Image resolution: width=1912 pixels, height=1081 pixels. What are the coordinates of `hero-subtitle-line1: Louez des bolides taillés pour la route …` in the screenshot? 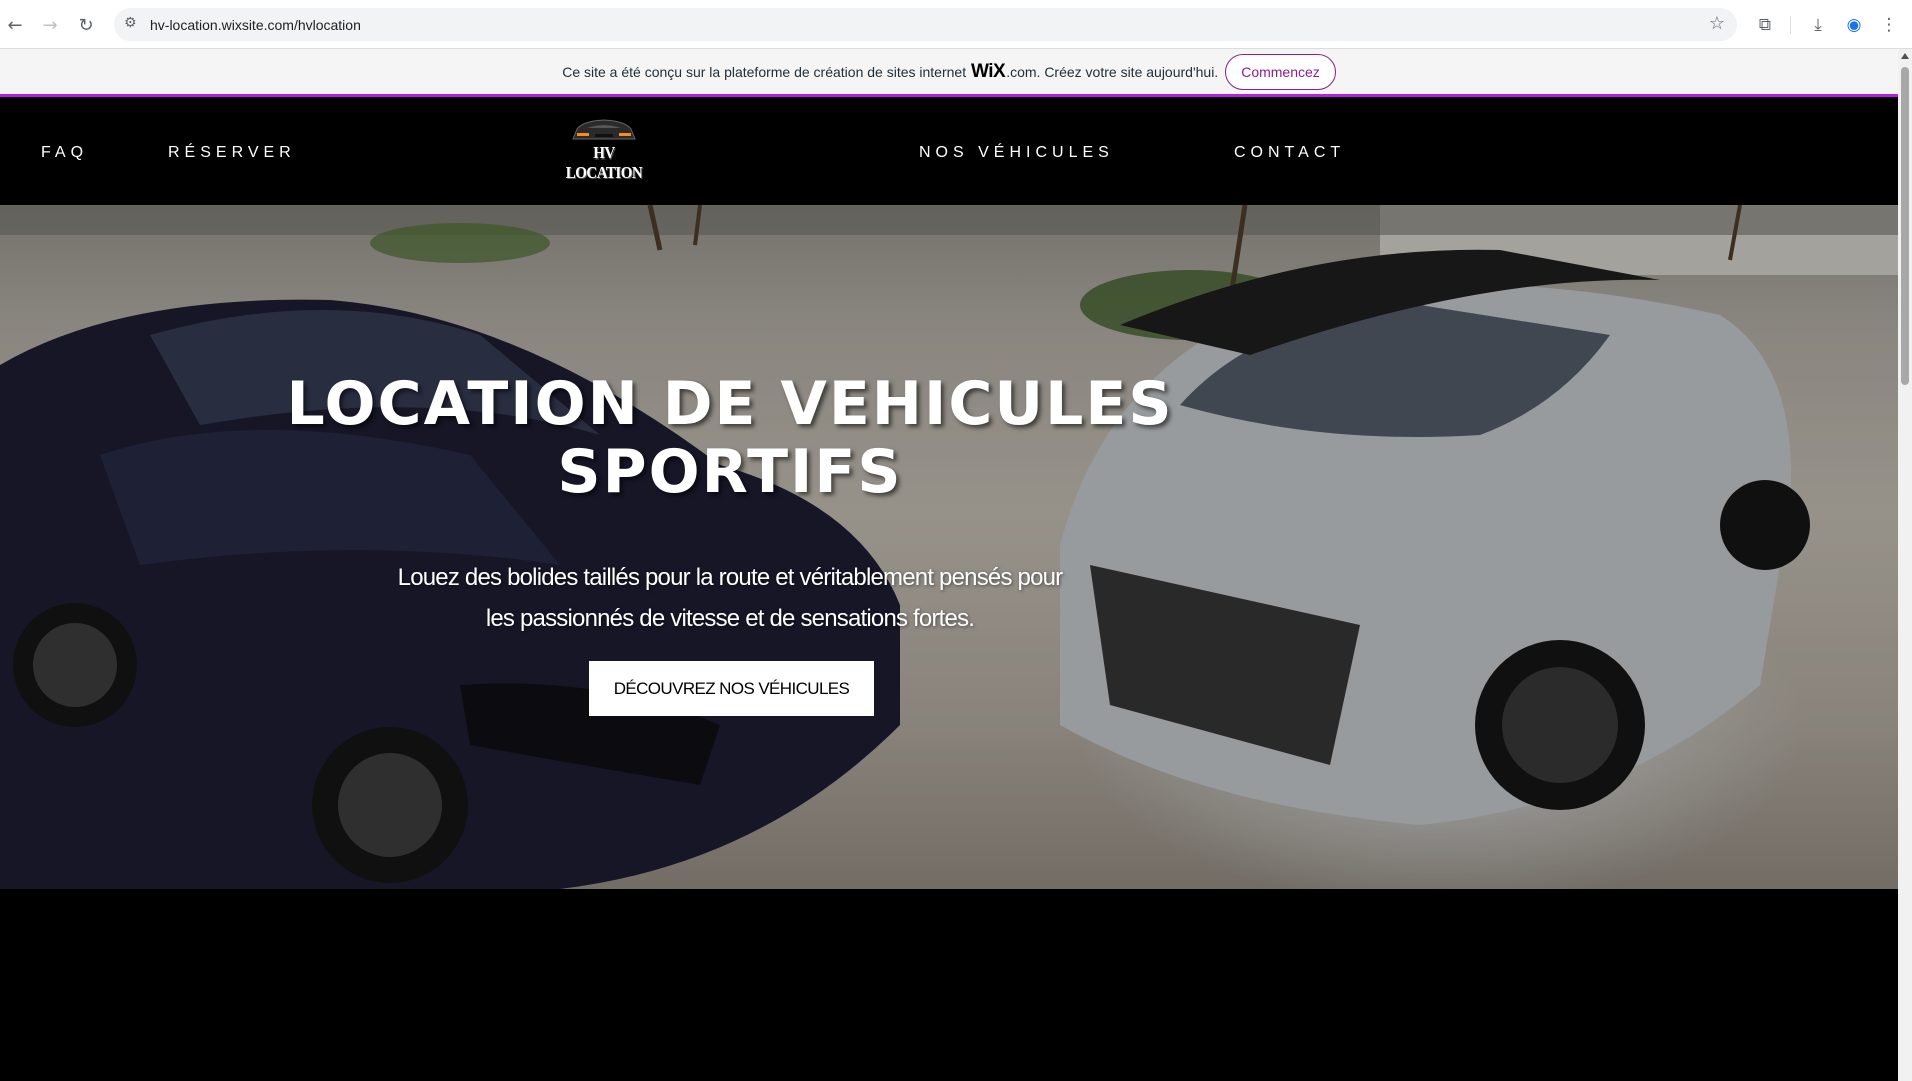 It's located at (730, 577).